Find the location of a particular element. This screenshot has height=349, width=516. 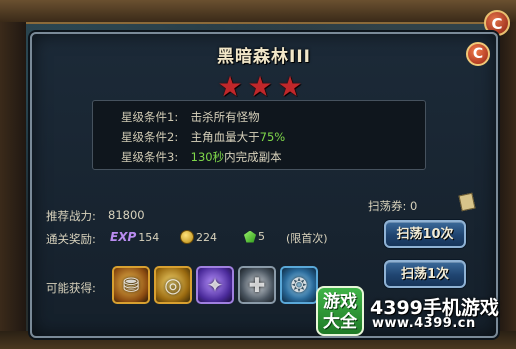

gold-bag-item-icon: ⛃ is located at coordinates (131, 285).